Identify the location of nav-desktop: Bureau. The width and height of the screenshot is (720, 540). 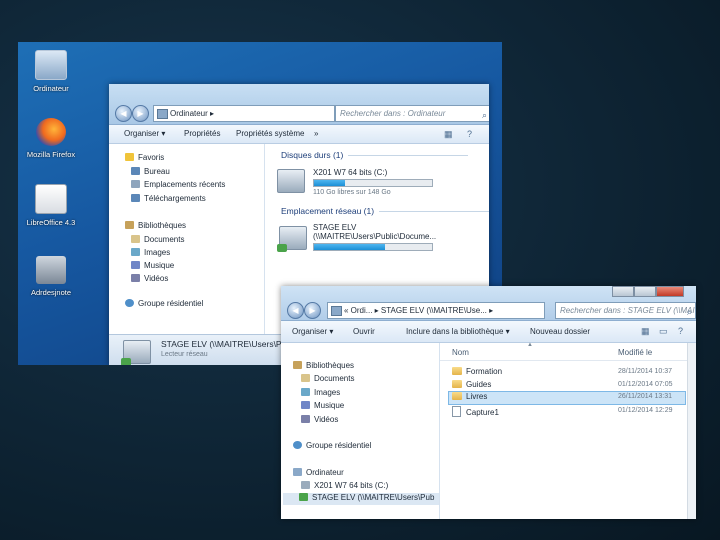
(150, 171).